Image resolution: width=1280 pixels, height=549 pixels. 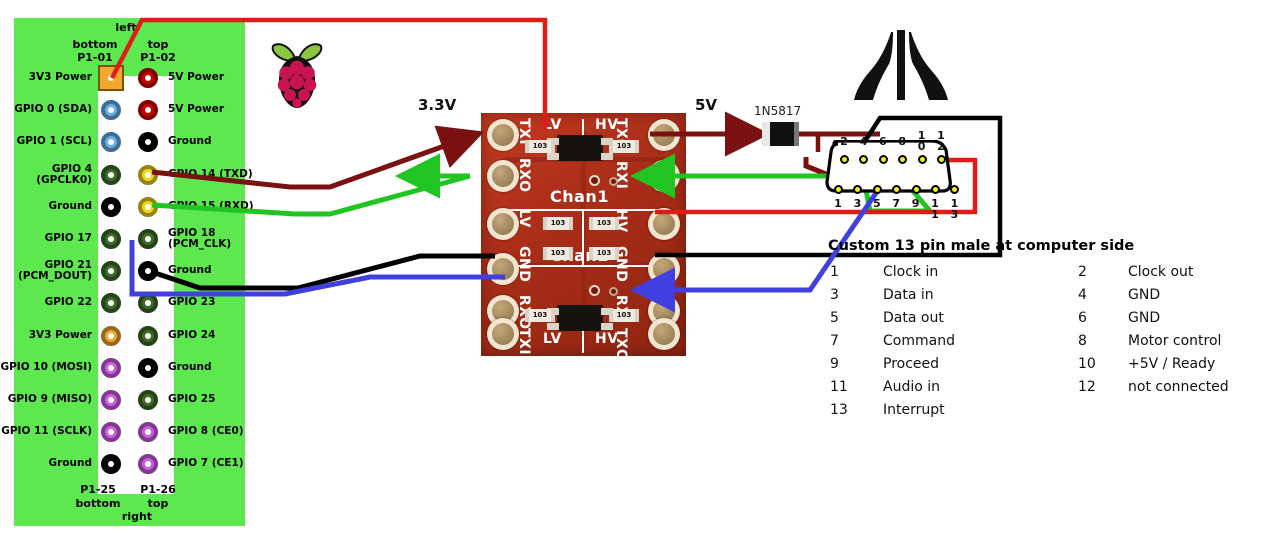 I want to click on gpio-label-left-10: GPIO 9 (MISO), so click(x=49, y=399).